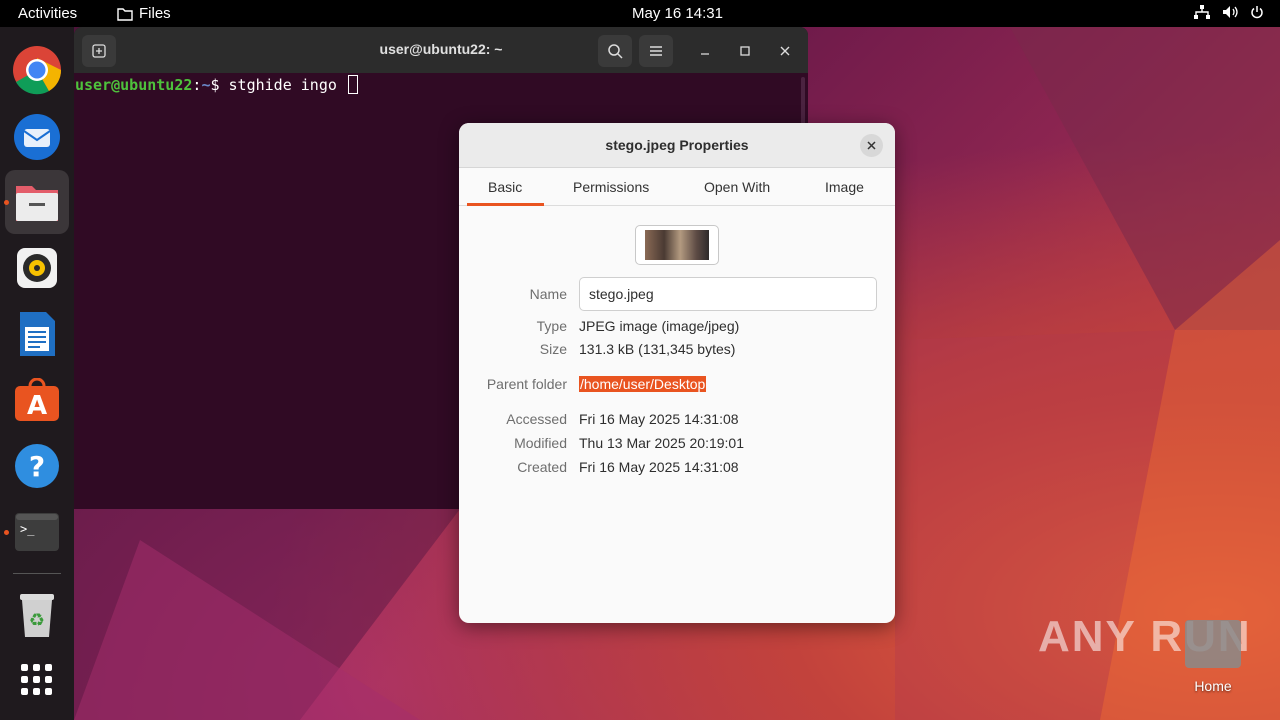 The image size is (1280, 720). I want to click on dock: A ? >_ ♻, so click(37, 373).